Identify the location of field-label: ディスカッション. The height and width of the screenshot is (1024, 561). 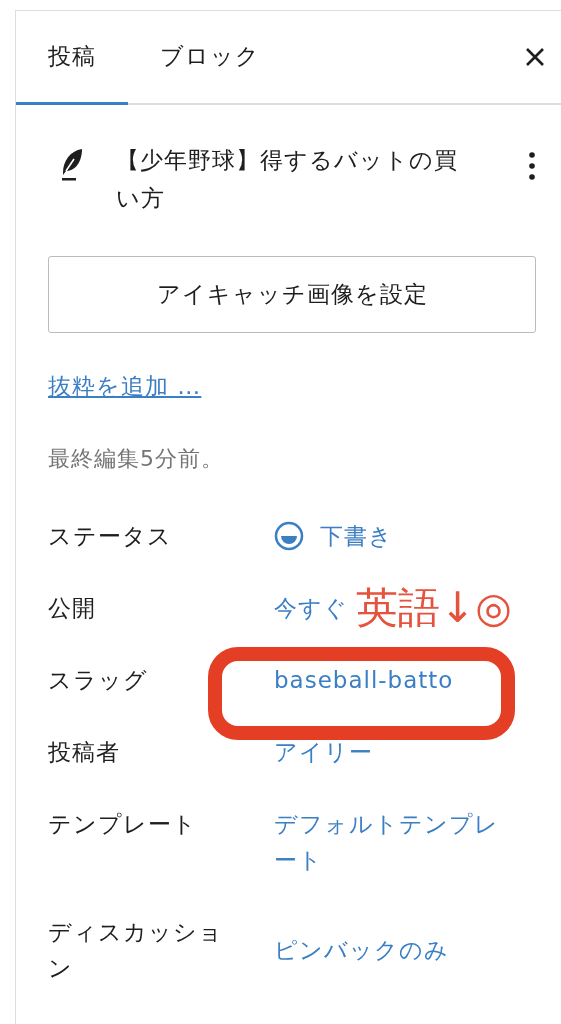
(136, 950).